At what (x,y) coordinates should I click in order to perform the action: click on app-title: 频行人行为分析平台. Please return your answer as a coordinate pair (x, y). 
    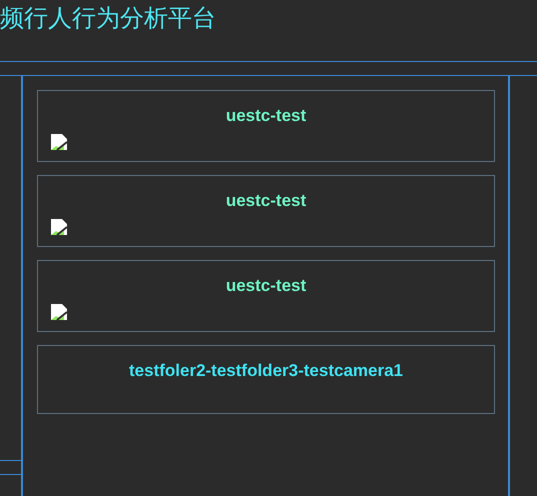
    Looking at the image, I should click on (108, 18).